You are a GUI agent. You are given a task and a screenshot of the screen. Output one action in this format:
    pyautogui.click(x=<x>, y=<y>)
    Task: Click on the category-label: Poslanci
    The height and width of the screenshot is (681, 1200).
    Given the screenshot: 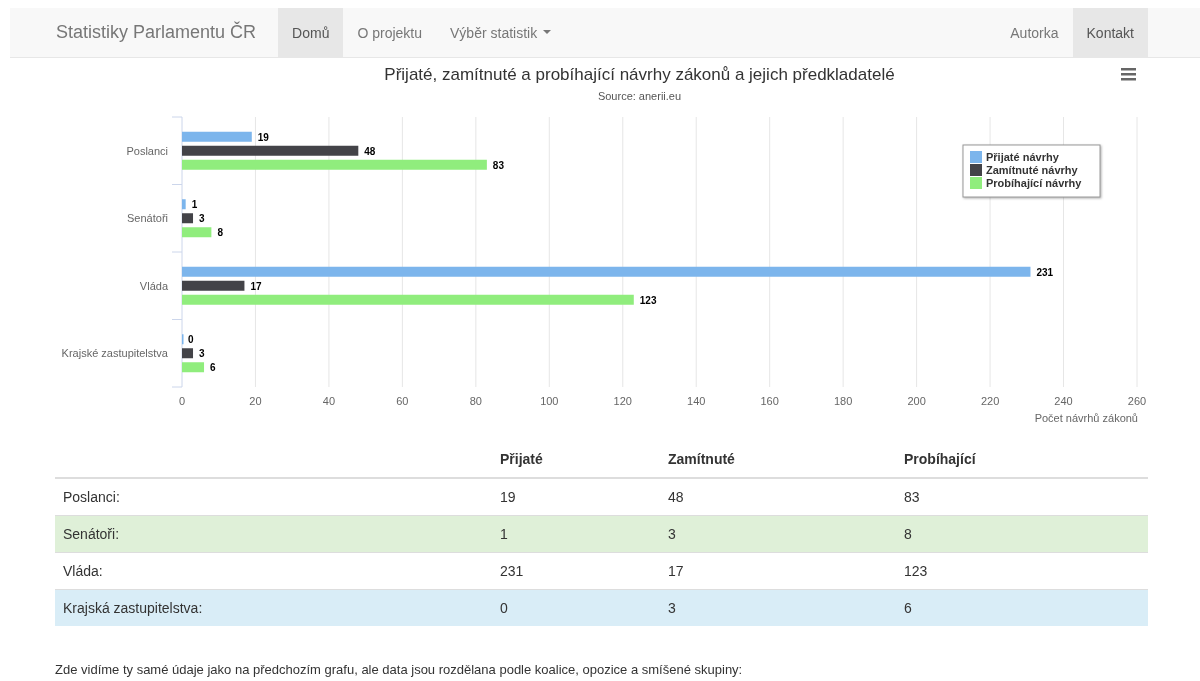 What is the action you would take?
    pyautogui.click(x=147, y=150)
    